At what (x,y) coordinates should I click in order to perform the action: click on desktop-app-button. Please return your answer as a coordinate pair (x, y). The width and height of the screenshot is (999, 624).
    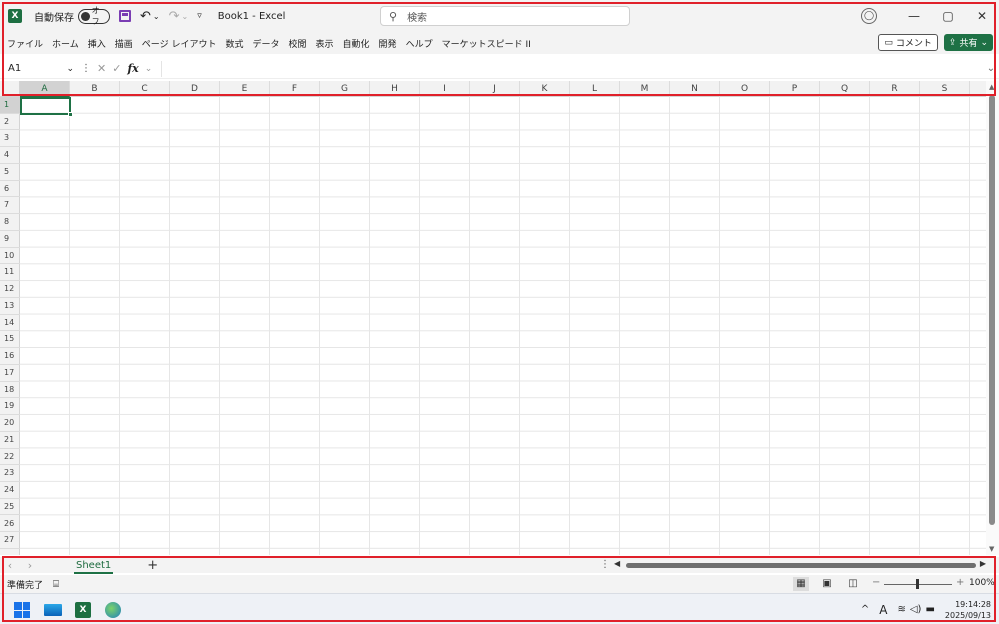
    Looking at the image, I should click on (53, 610).